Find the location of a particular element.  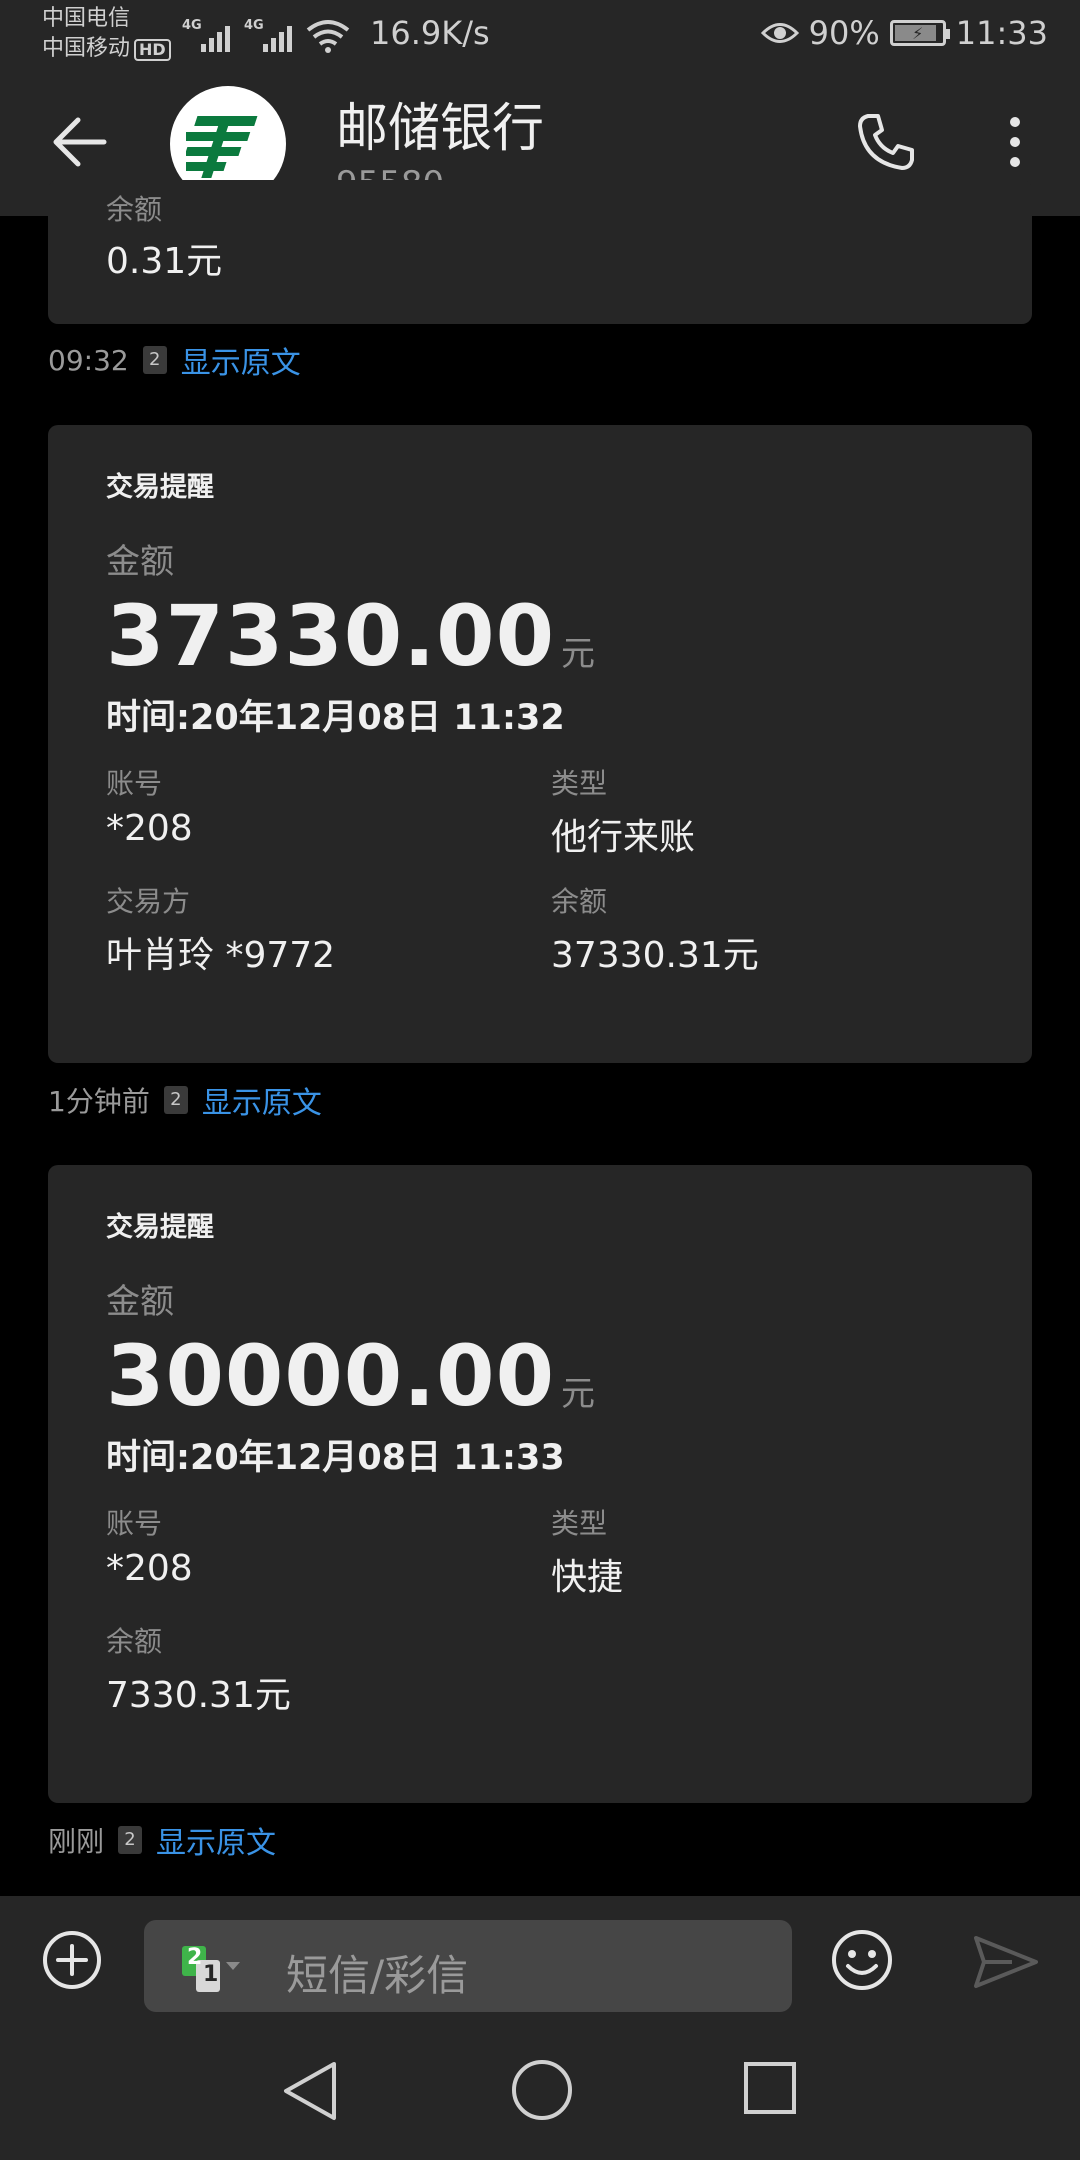

phone-call-icon is located at coordinates (886, 142).